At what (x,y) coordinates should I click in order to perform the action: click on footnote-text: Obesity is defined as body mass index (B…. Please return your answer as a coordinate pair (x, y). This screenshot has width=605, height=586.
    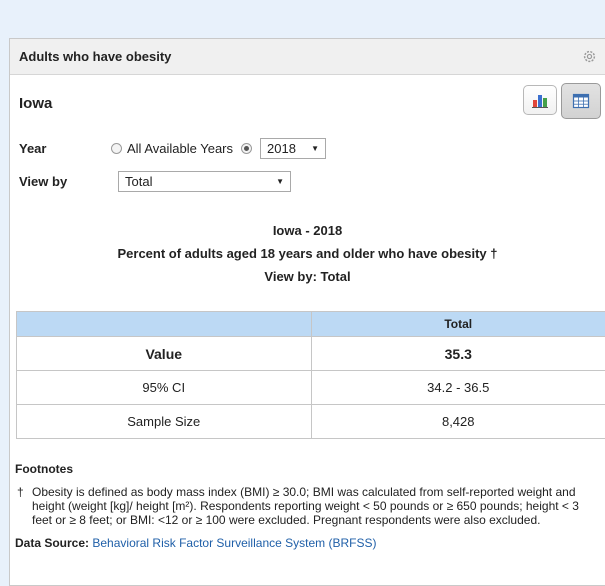
    Looking at the image, I should click on (305, 506).